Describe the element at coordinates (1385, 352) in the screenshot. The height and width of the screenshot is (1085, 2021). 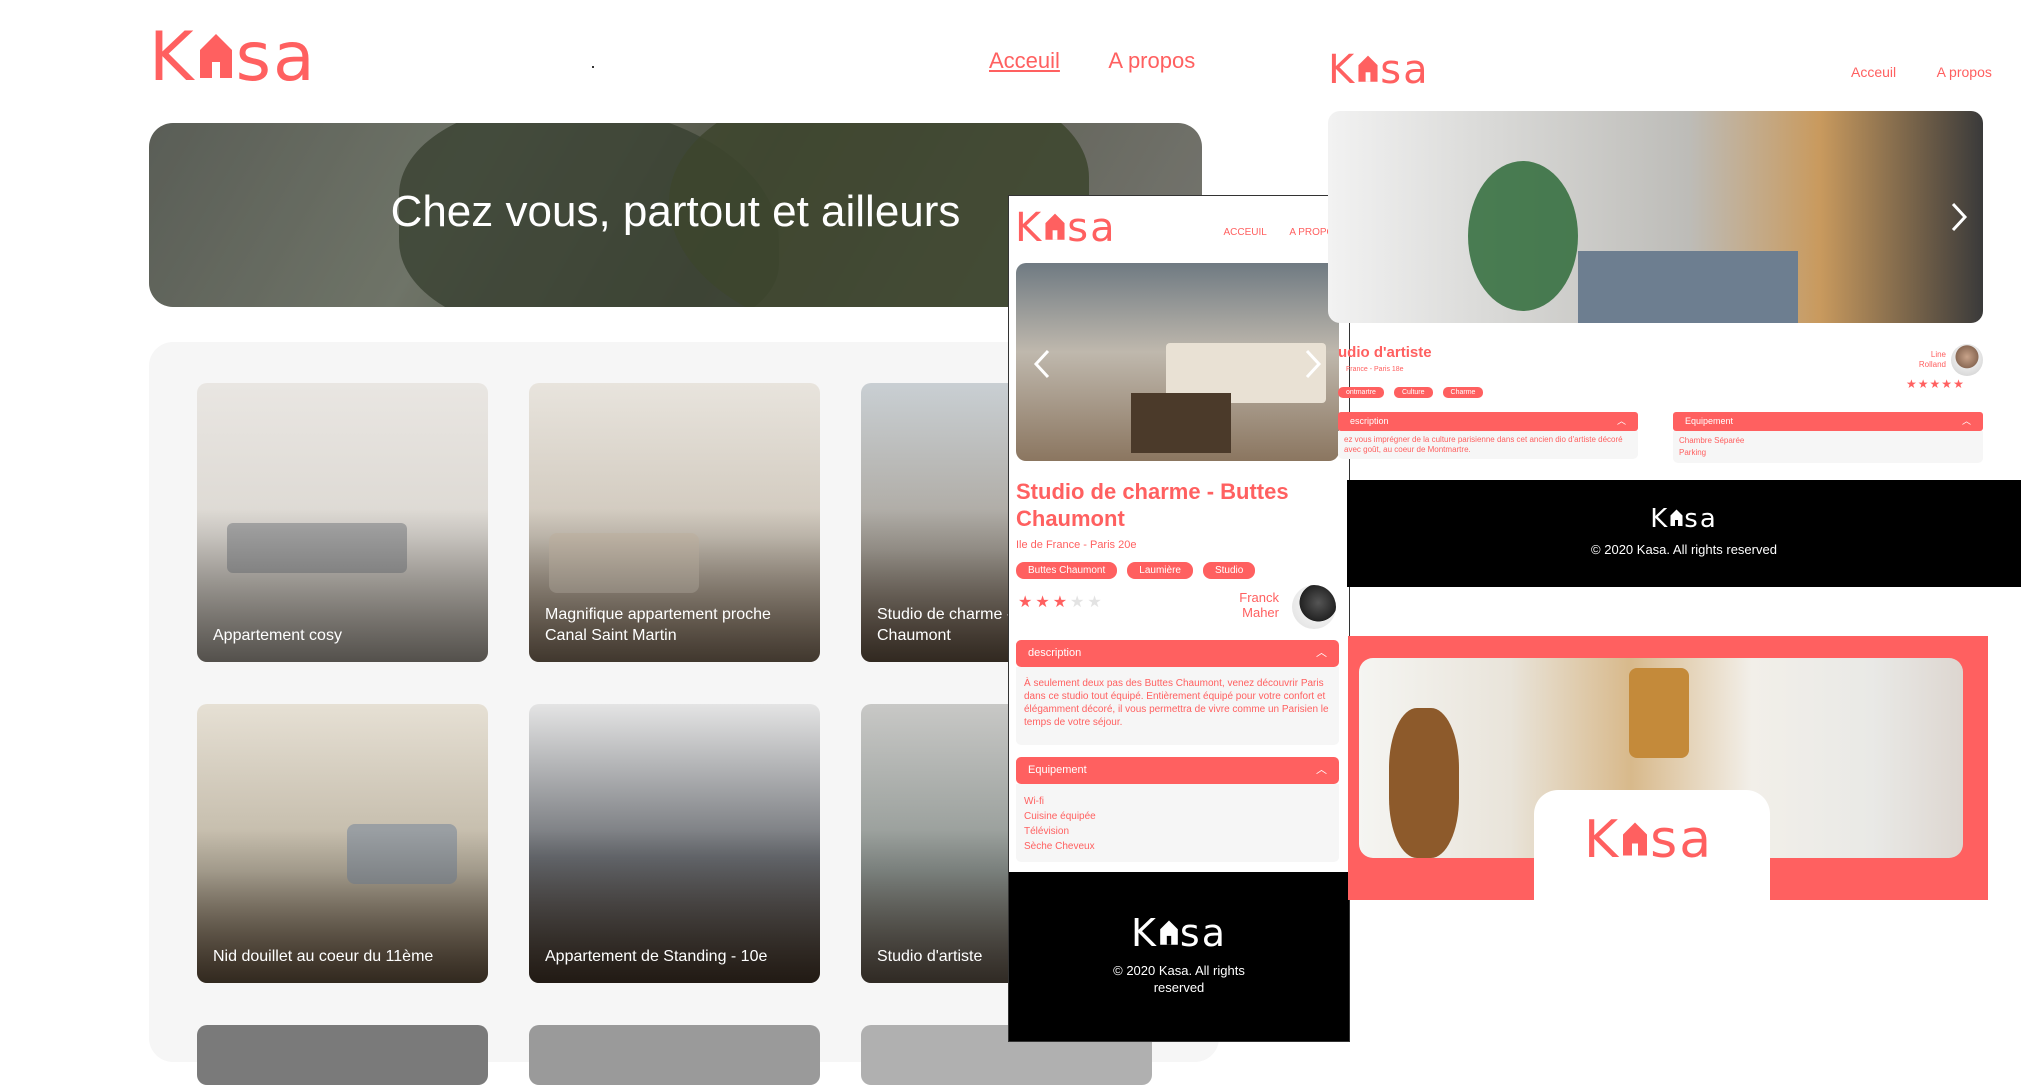
I see `detail-title: udio d'artiste` at that location.